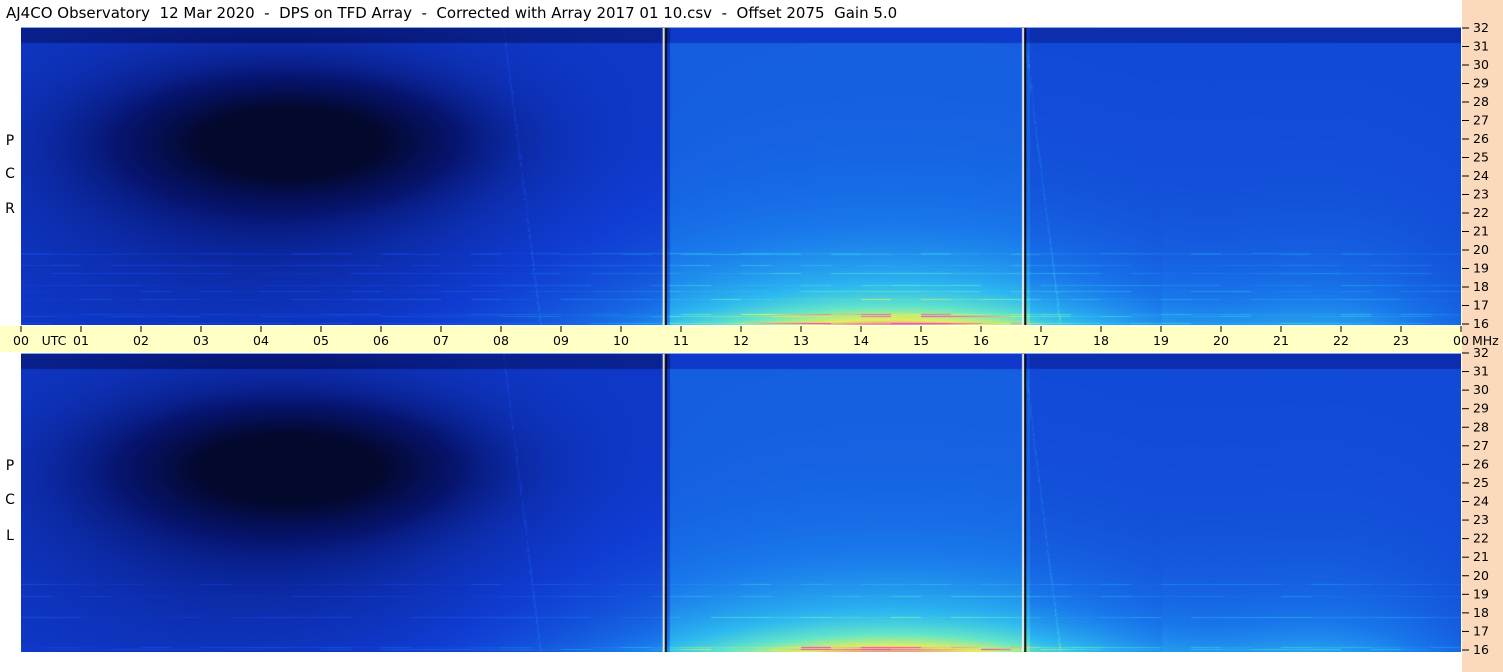 The image size is (1503, 672). Describe the element at coordinates (81, 340) in the screenshot. I see `time-tick-label: 01` at that location.